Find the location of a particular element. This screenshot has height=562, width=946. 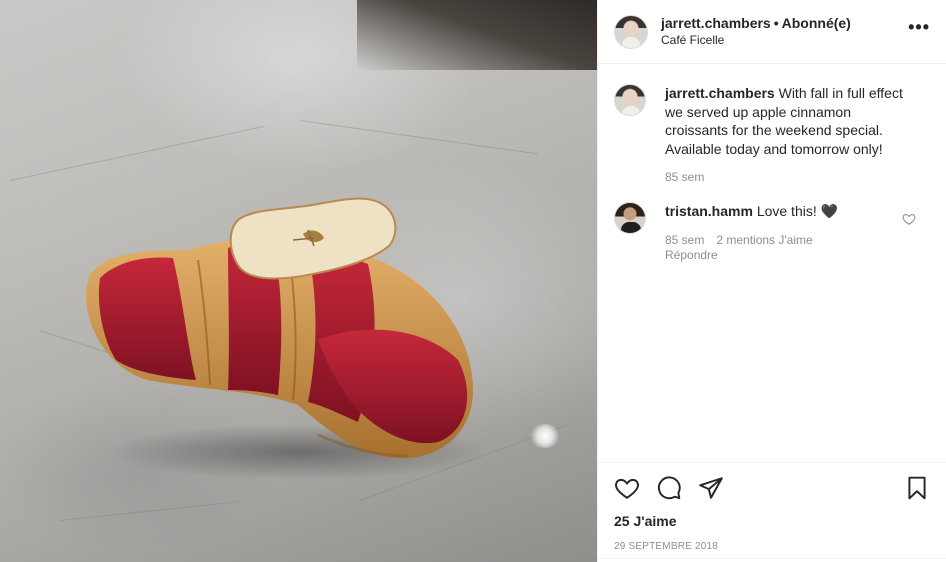

black-heart-emoji: 🖤 is located at coordinates (829, 211).